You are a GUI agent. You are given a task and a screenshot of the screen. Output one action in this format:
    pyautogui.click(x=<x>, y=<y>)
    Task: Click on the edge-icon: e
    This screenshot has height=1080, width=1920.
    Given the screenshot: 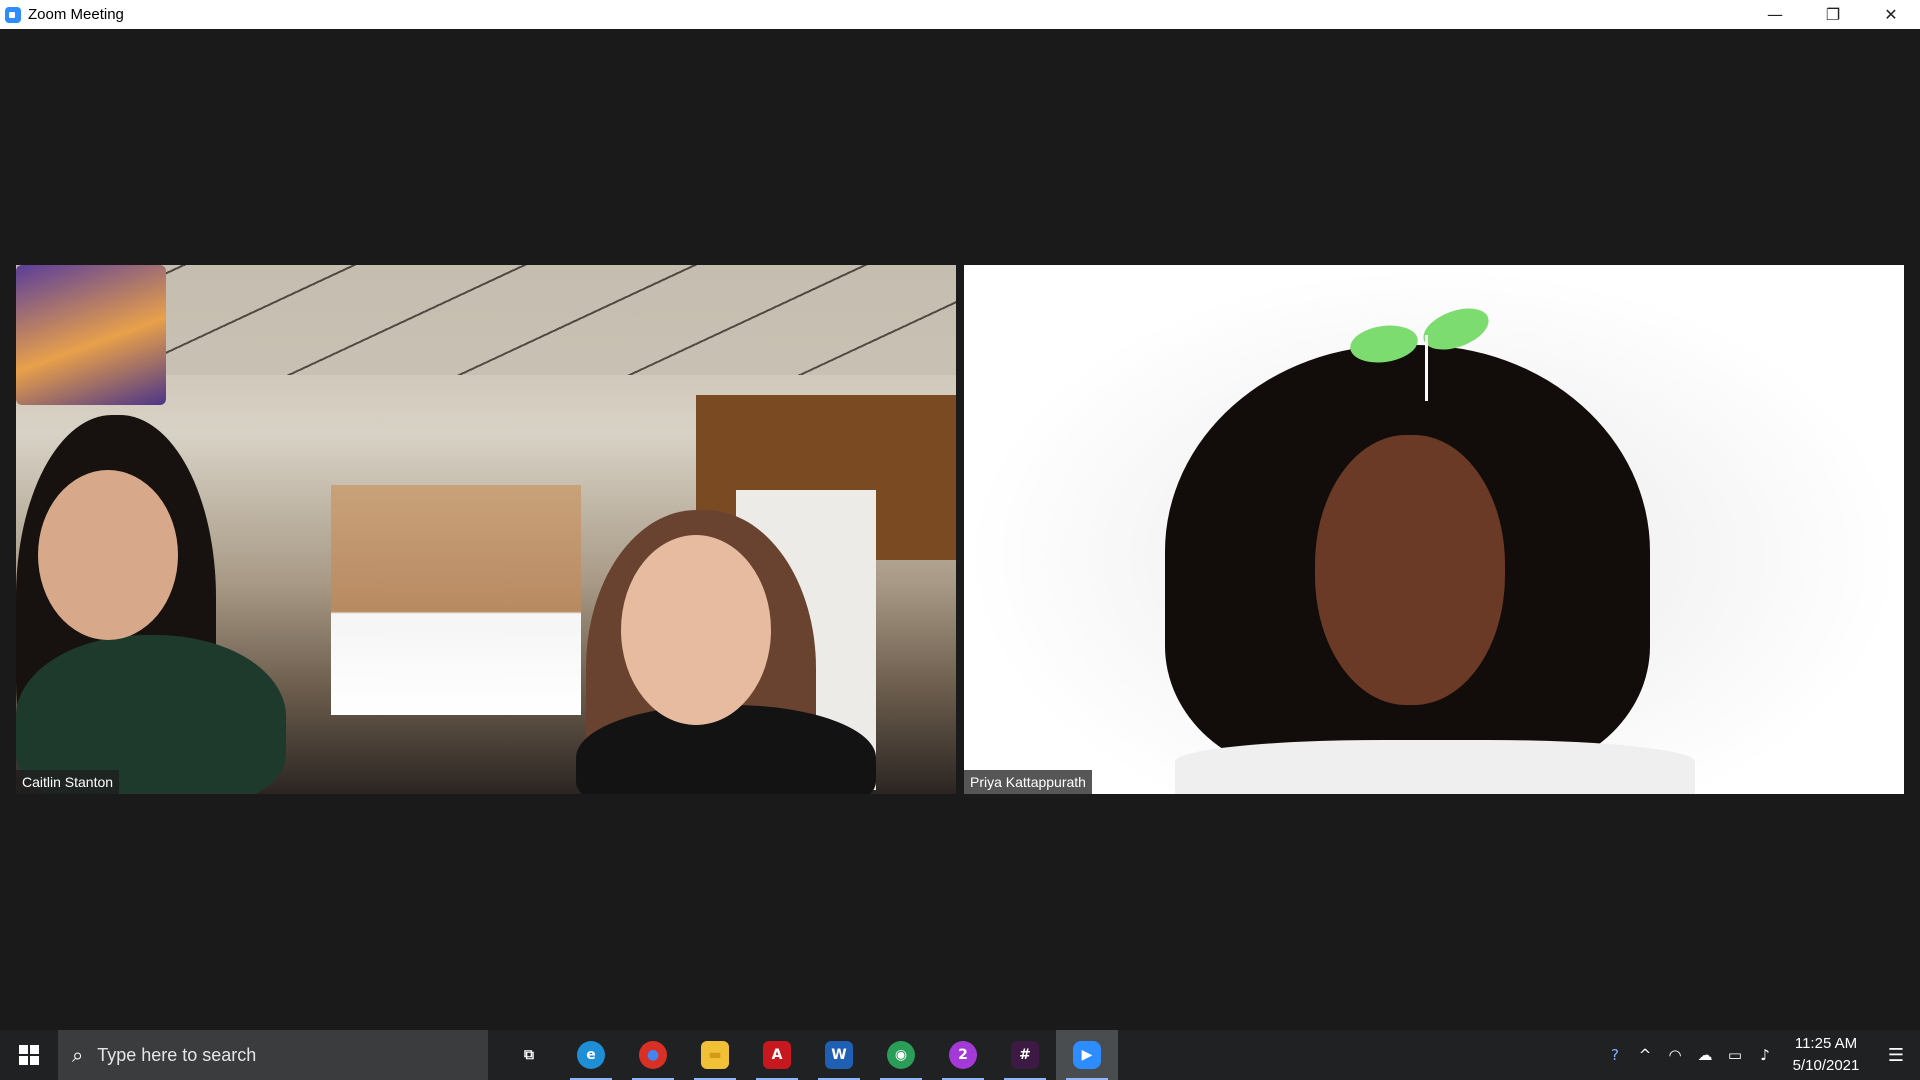 What is the action you would take?
    pyautogui.click(x=591, y=1055)
    